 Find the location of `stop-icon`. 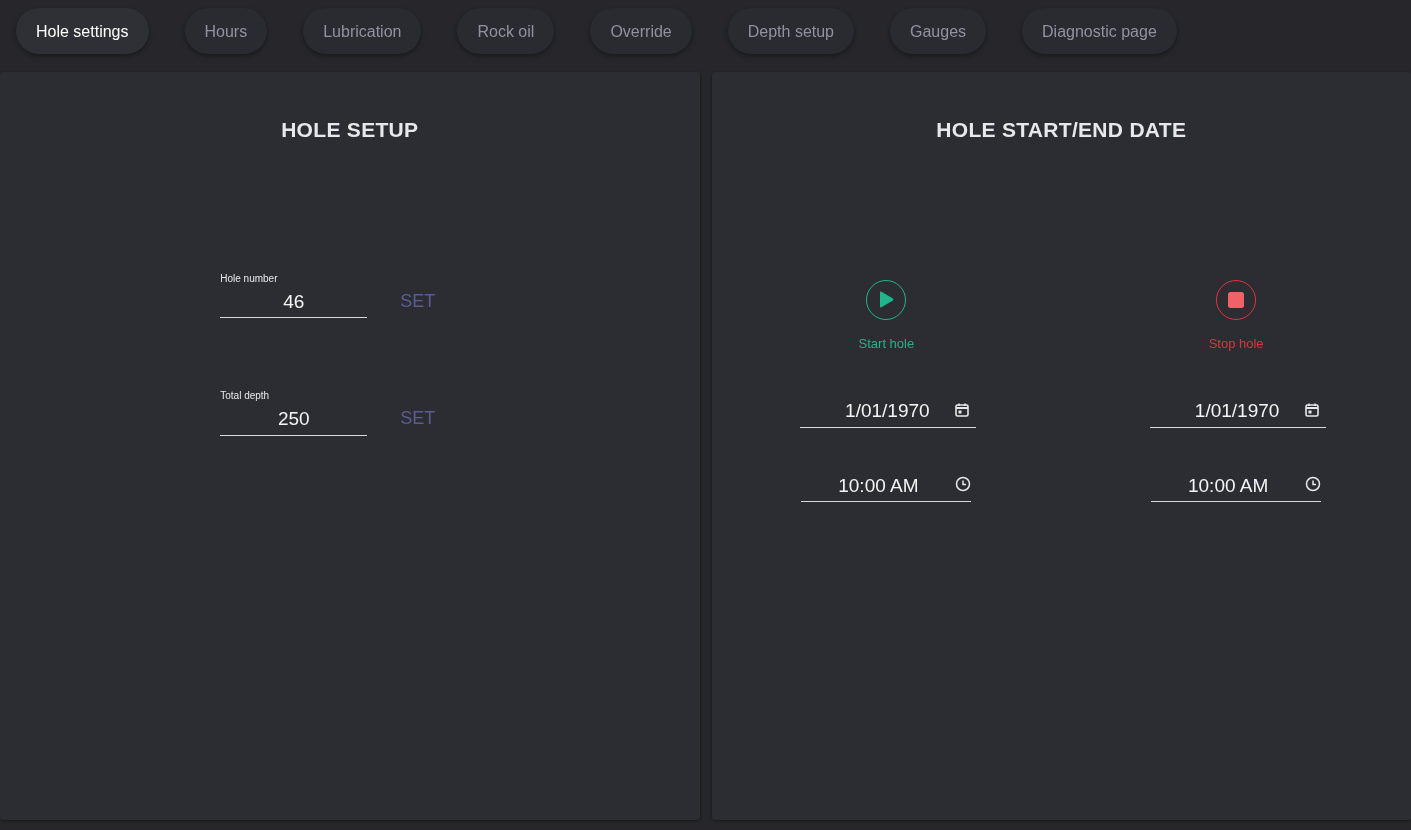

stop-icon is located at coordinates (1236, 299).